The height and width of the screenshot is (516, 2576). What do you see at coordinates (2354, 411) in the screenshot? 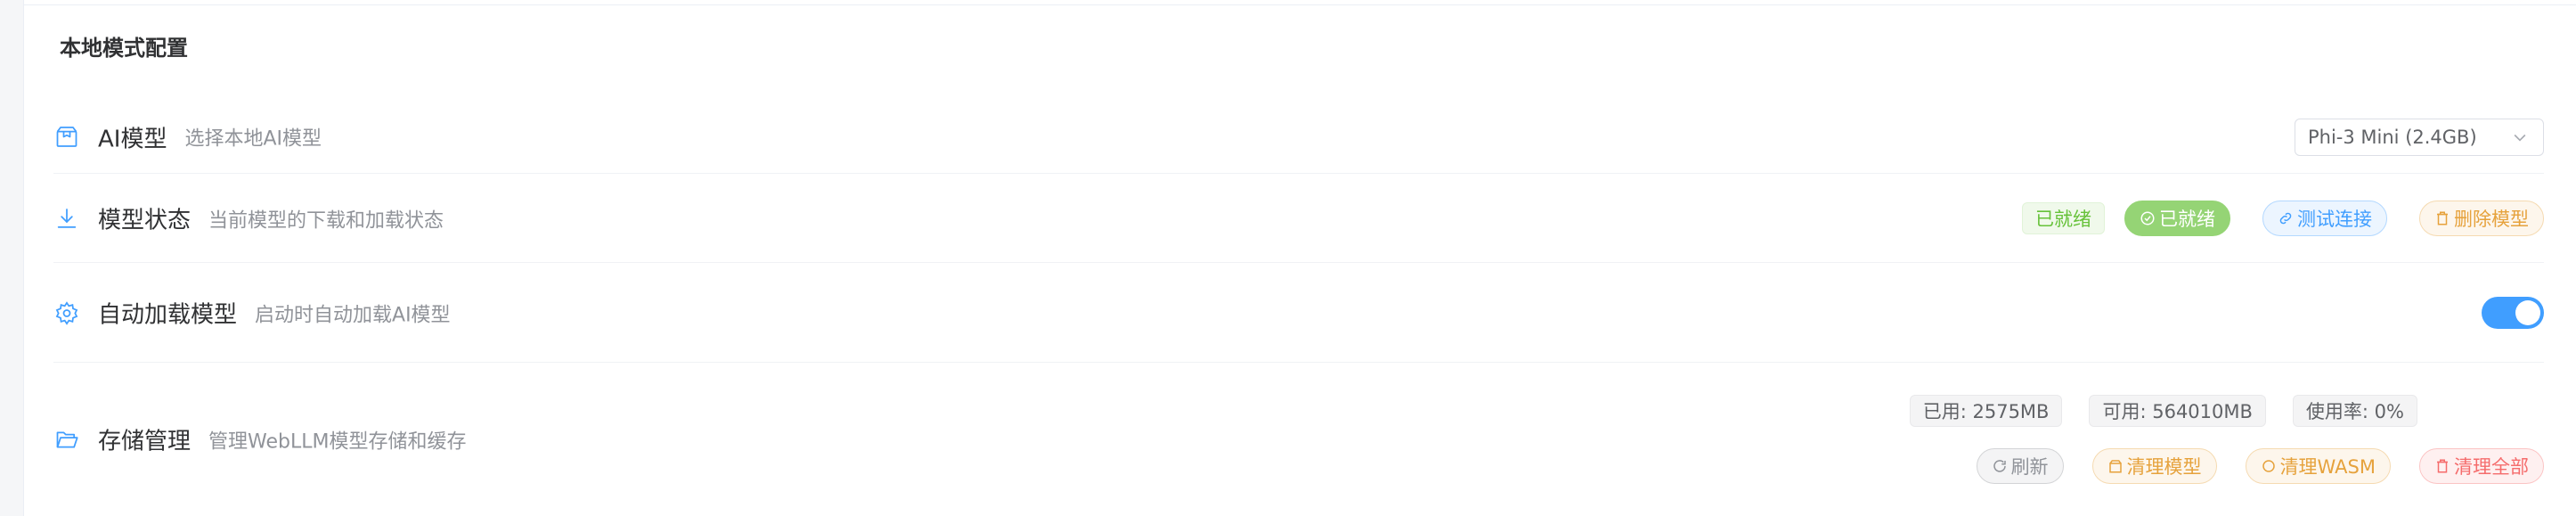
I see `storage-usage: 使用率: 0%` at bounding box center [2354, 411].